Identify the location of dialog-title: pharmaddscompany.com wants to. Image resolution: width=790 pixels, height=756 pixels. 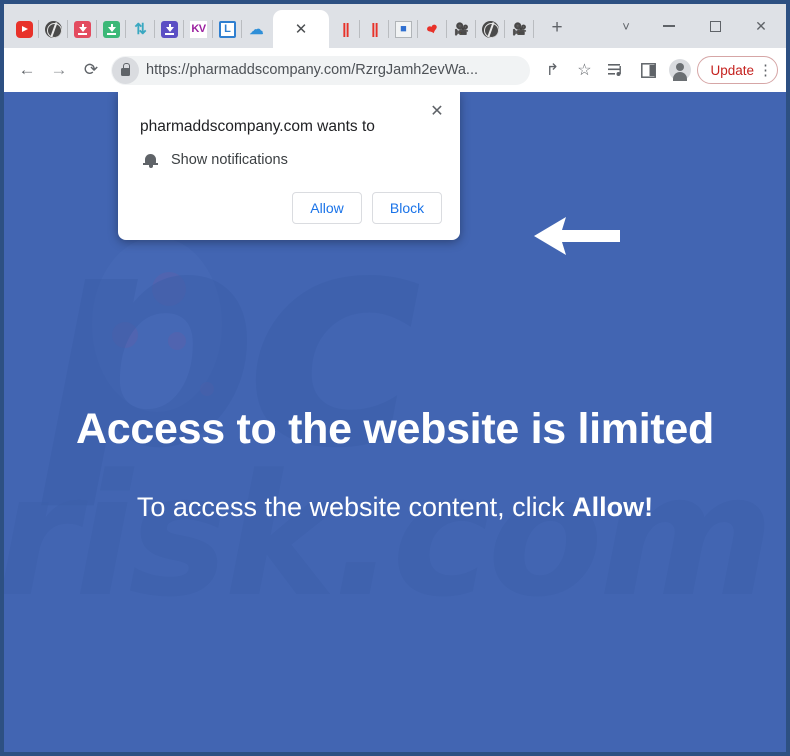
(257, 126).